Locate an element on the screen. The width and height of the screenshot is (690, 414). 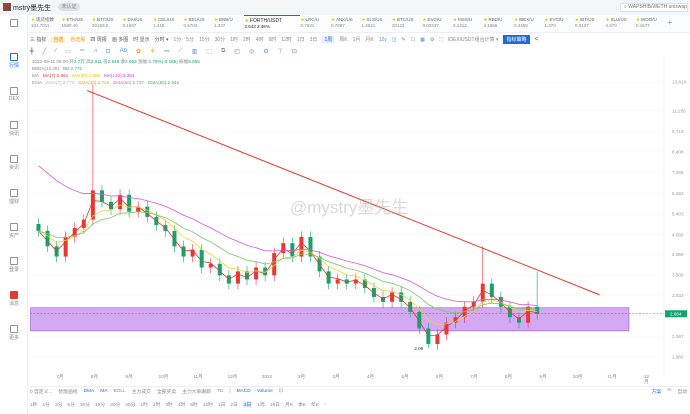
bottom-interval: 5分 is located at coordinates (70, 404).